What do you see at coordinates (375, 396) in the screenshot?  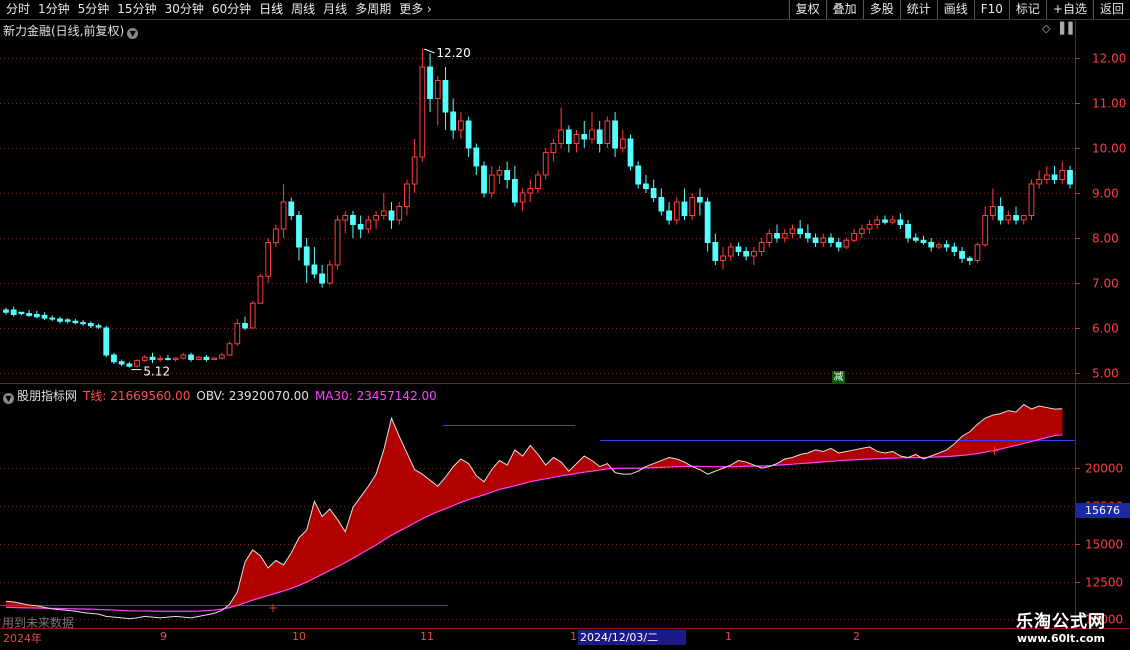 I see `ma30-value: MA30: 23457142.00` at bounding box center [375, 396].